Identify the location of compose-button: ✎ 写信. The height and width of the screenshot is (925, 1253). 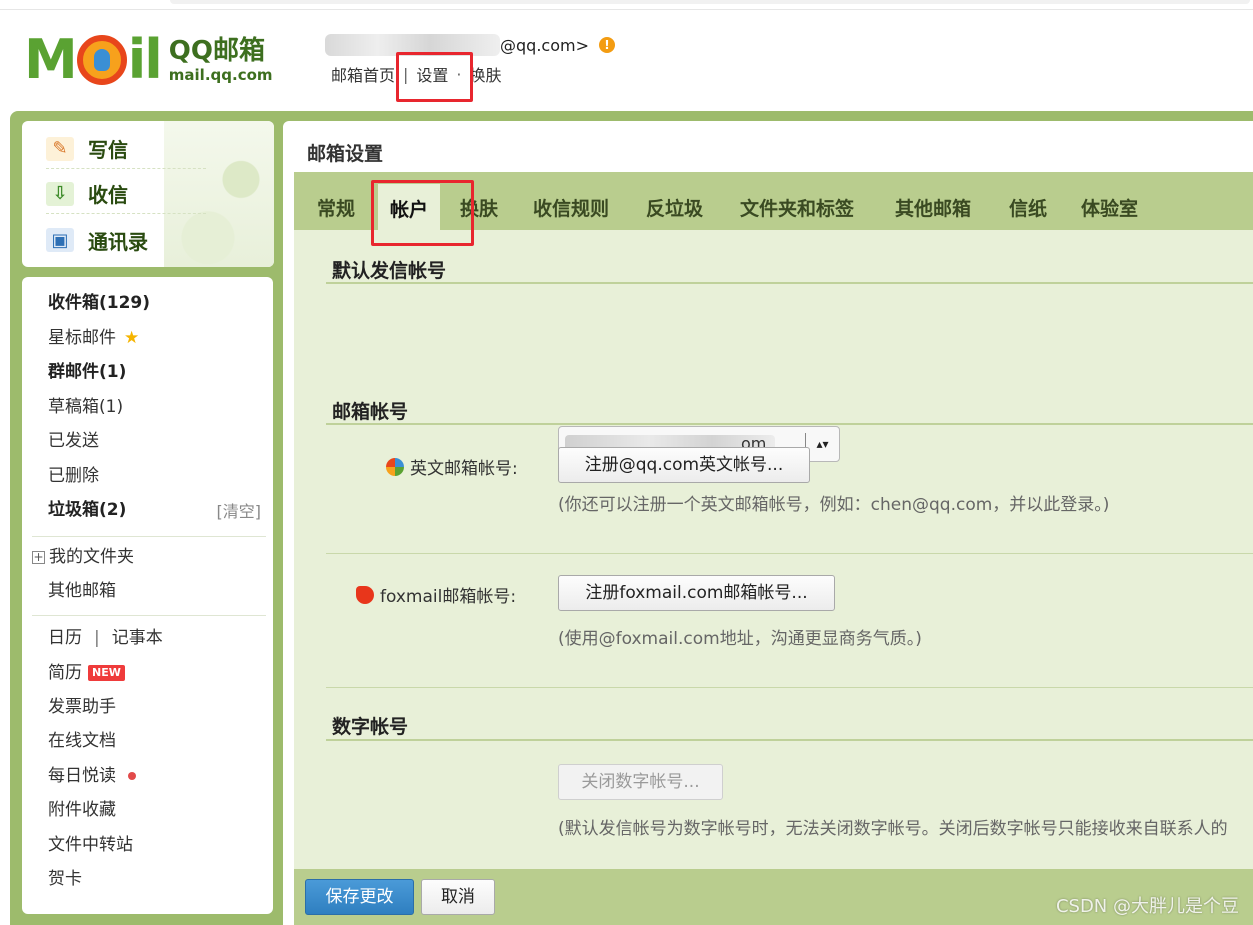
(126, 149).